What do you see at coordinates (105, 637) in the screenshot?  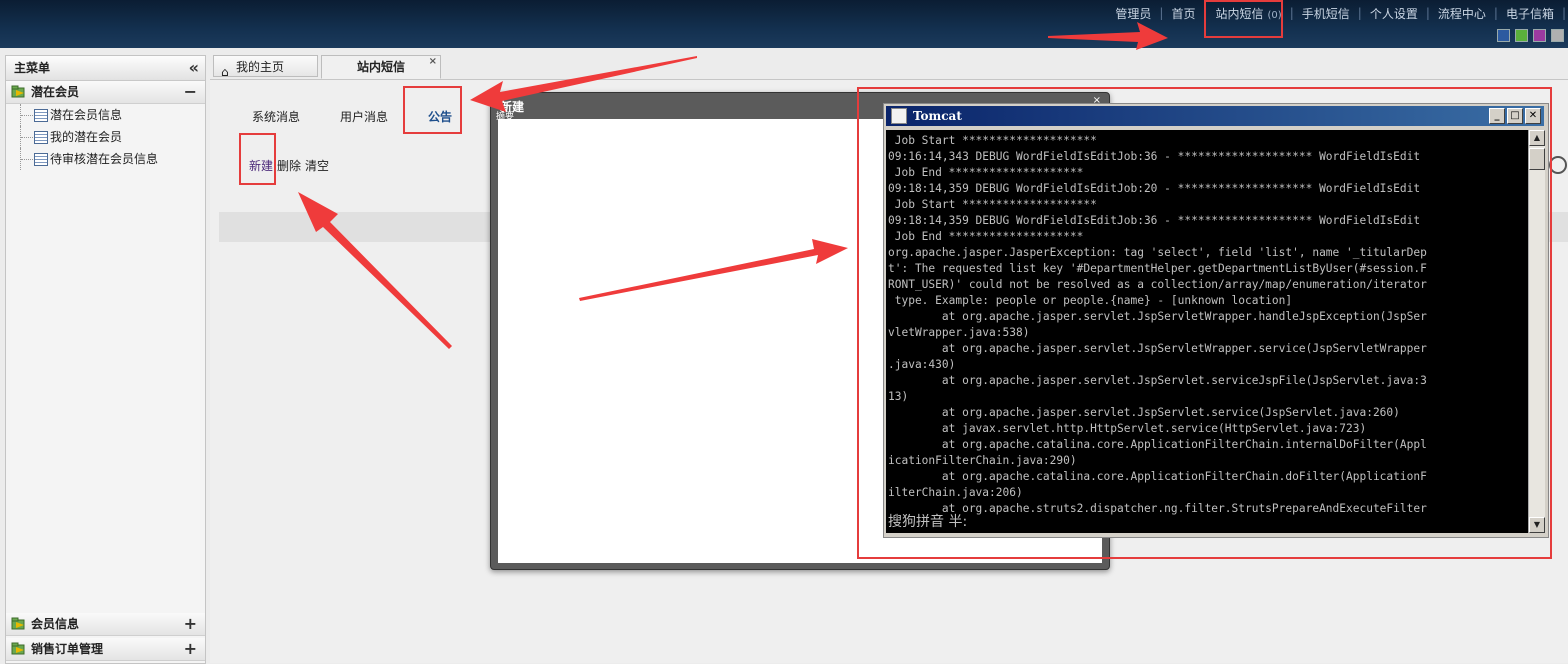 I see `sidebar-bottom-groups: 会员信息 + 销售订单管理 +` at bounding box center [105, 637].